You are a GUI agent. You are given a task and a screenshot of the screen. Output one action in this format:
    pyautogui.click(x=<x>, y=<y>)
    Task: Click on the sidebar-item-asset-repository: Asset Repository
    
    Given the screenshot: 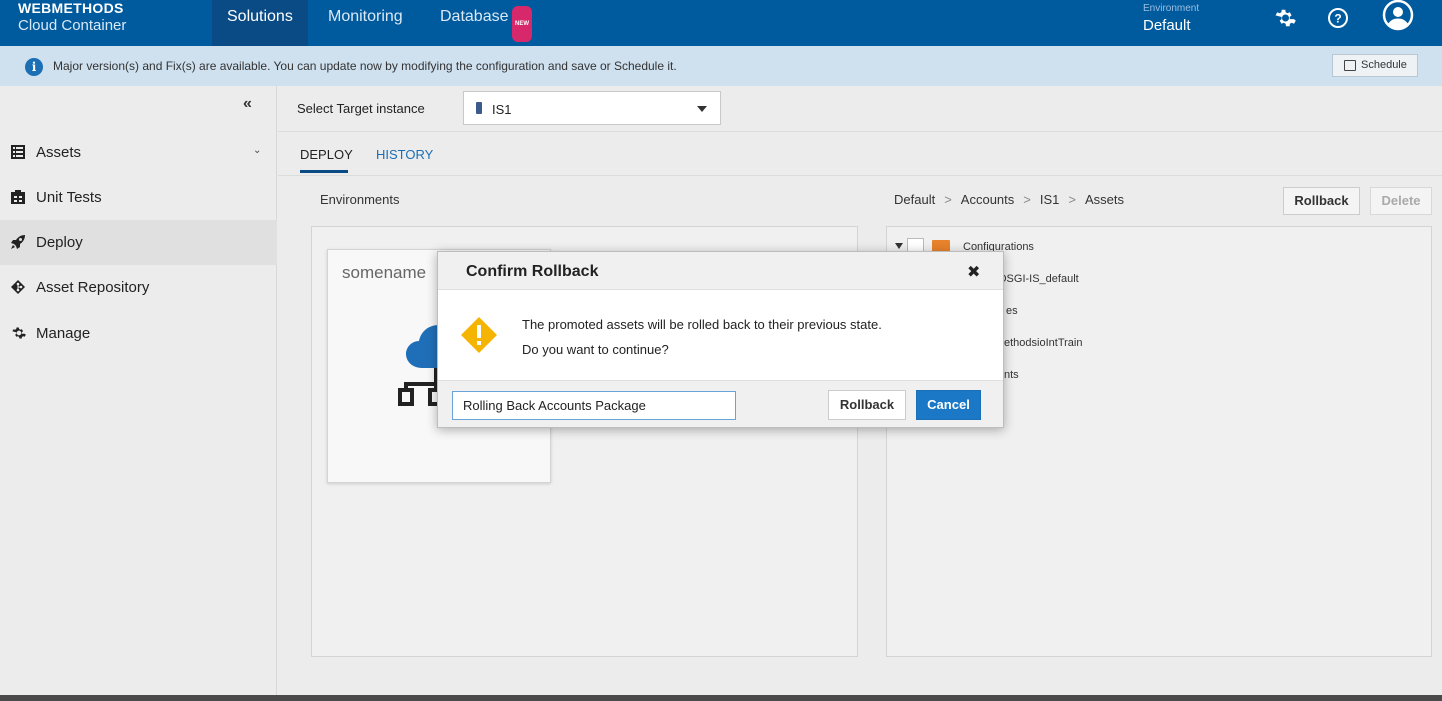 What is the action you would take?
    pyautogui.click(x=138, y=287)
    